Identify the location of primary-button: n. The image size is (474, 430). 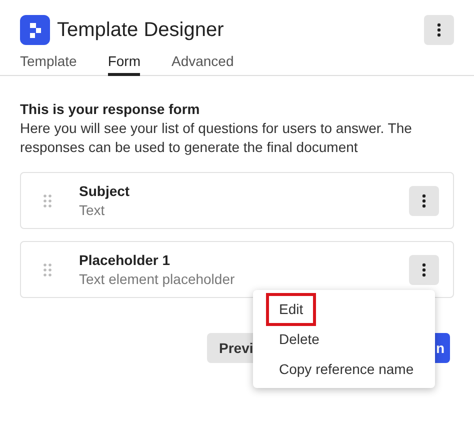
(442, 348).